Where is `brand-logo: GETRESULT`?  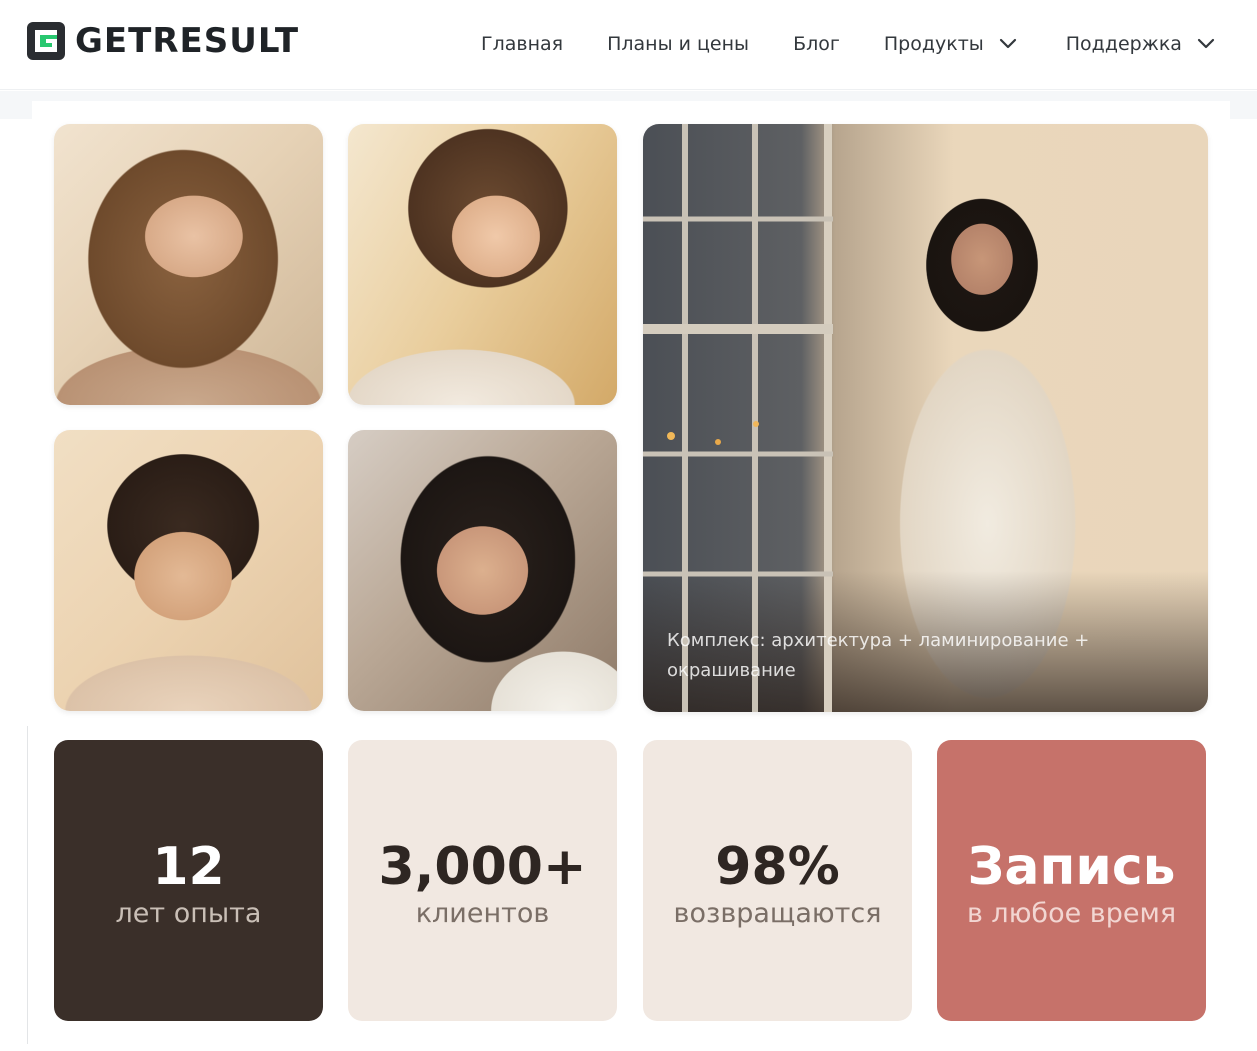 brand-logo: GETRESULT is located at coordinates (163, 41).